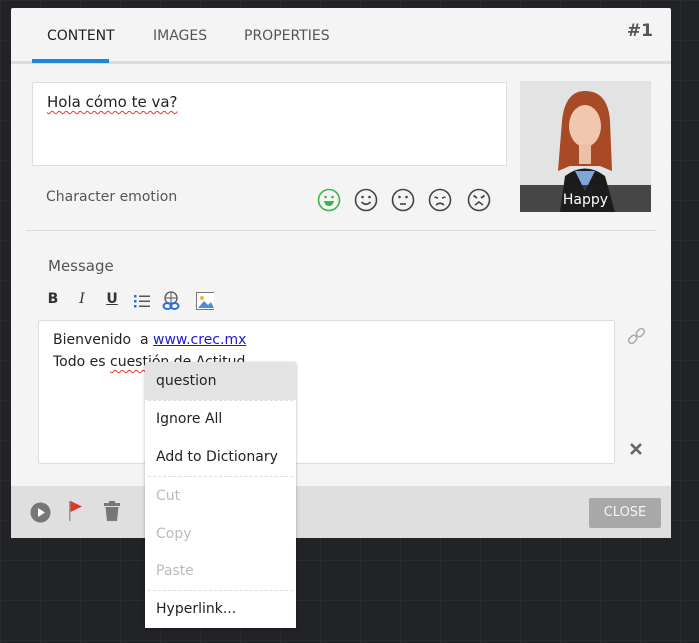 Image resolution: width=699 pixels, height=643 pixels. I want to click on menu-item-copy: Copy, so click(220, 534).